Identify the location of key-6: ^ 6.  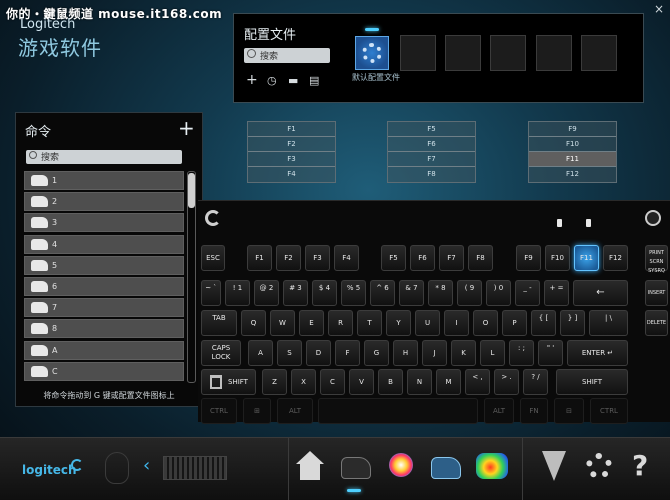
(382, 293).